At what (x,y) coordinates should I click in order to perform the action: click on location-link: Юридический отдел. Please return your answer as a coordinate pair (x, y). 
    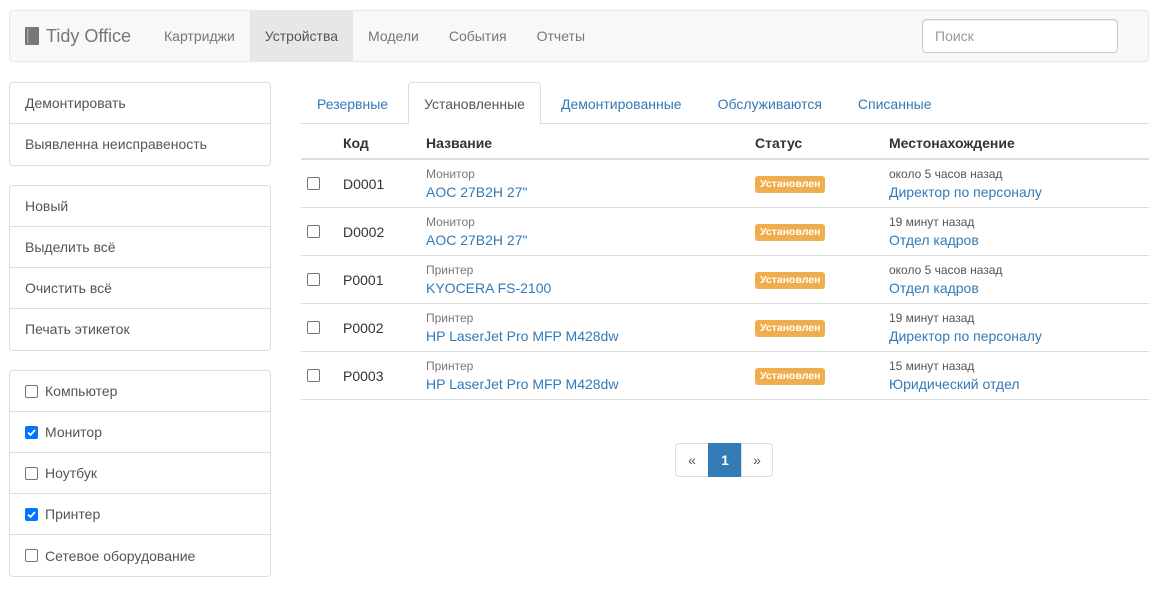
    Looking at the image, I should click on (954, 384).